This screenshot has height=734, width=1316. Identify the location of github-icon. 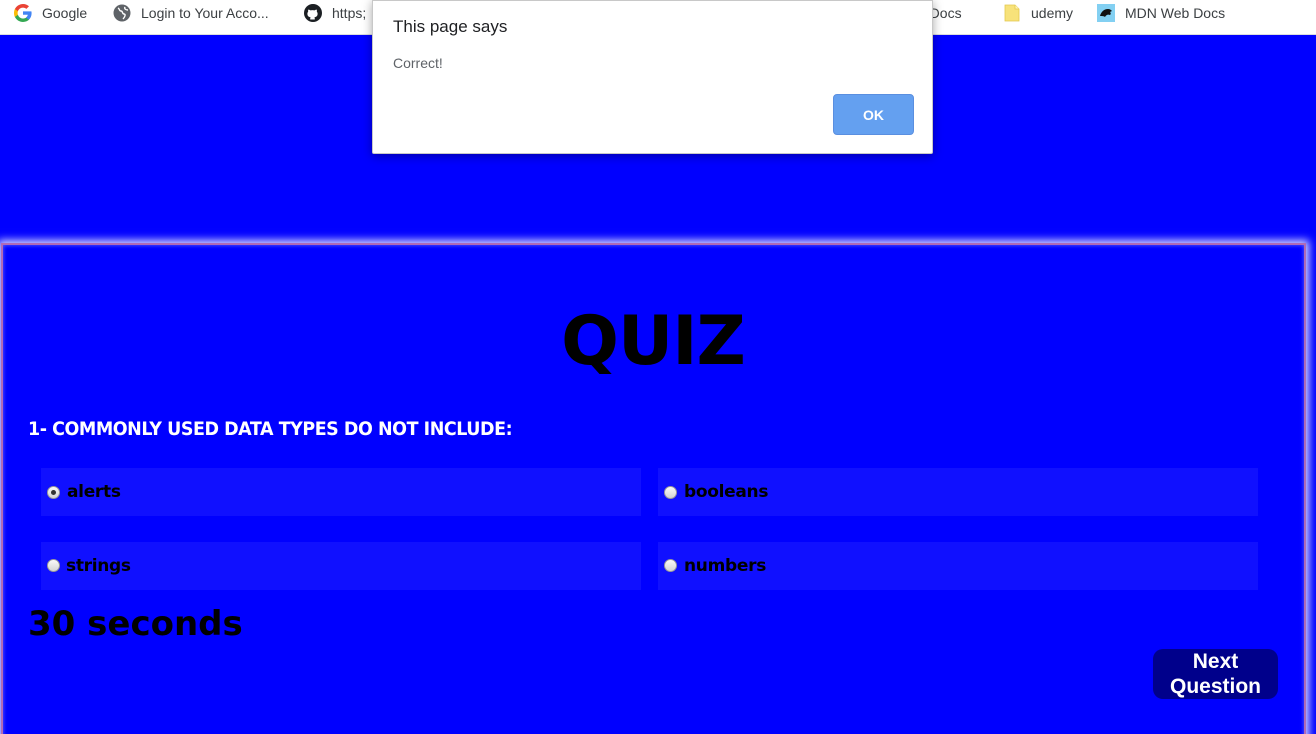
(313, 13).